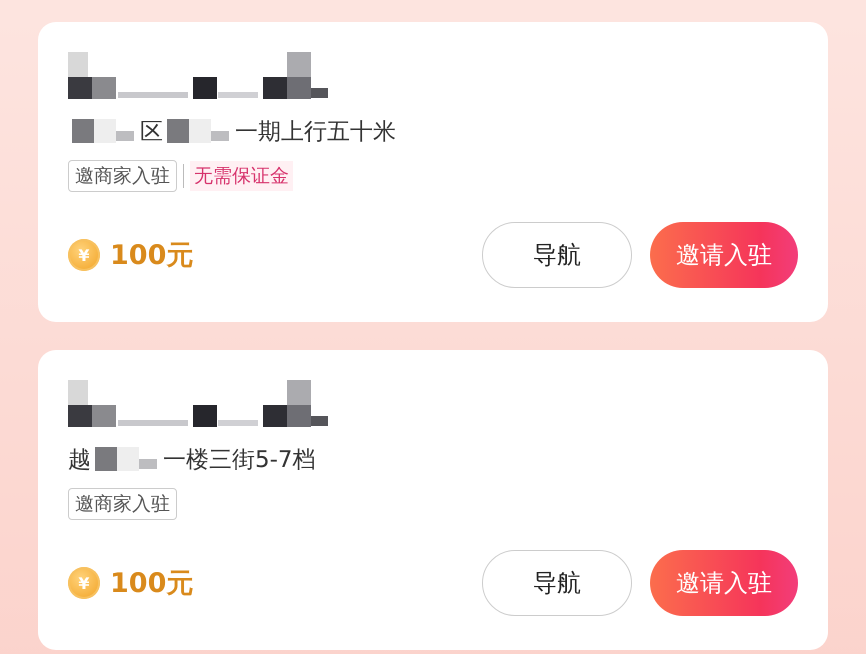  Describe the element at coordinates (239, 460) in the screenshot. I see `address-text: 一楼三街5-7档` at that location.